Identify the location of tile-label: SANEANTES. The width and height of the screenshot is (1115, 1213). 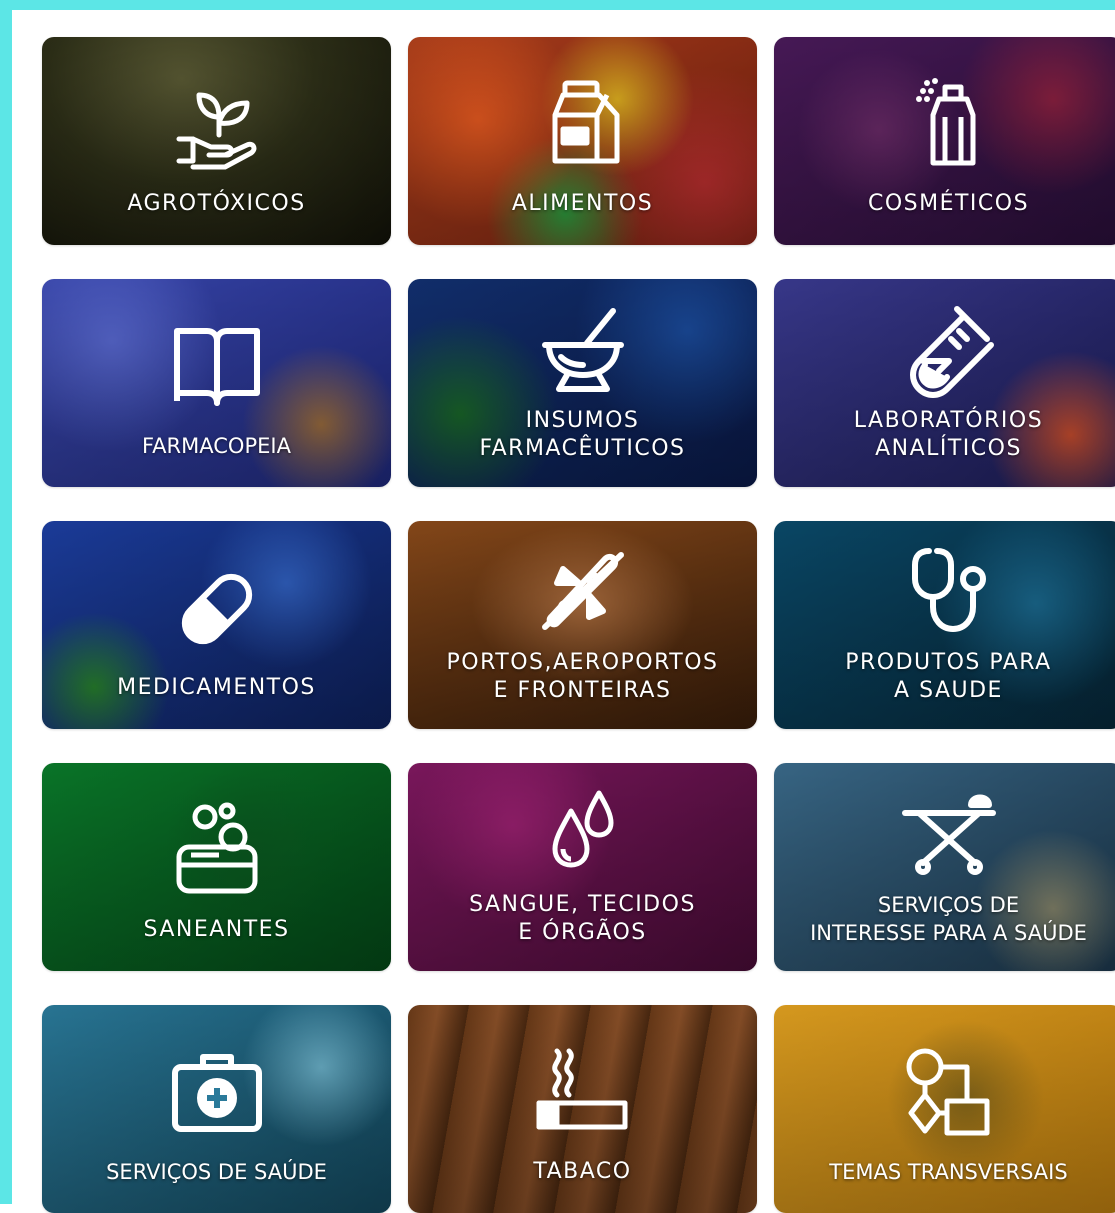
(216, 929).